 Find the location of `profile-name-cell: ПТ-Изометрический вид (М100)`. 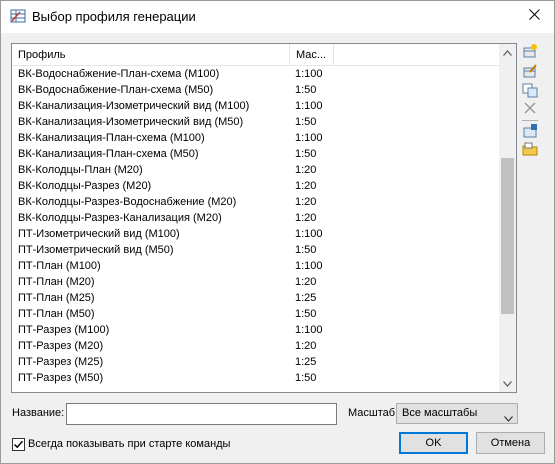

profile-name-cell: ПТ-Изометрический вид (М100) is located at coordinates (99, 234).